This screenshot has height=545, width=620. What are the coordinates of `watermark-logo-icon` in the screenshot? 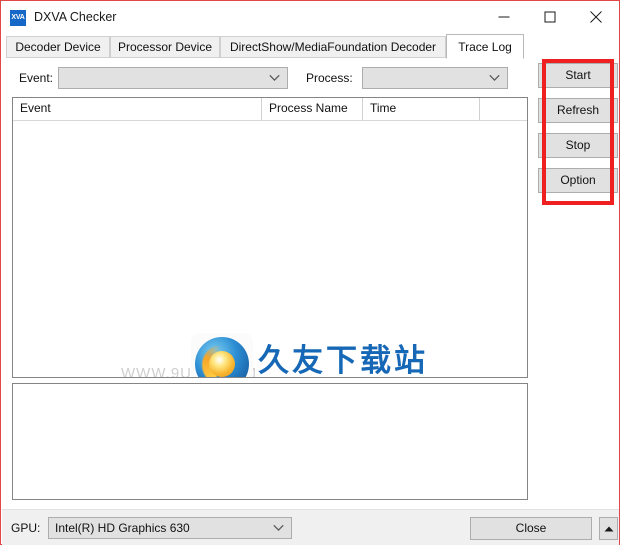 It's located at (222, 357).